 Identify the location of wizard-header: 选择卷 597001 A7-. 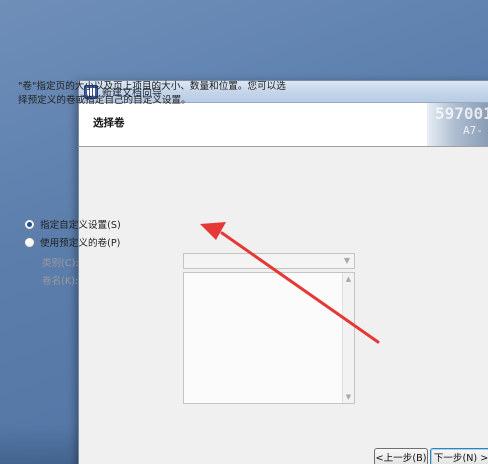
(283, 125).